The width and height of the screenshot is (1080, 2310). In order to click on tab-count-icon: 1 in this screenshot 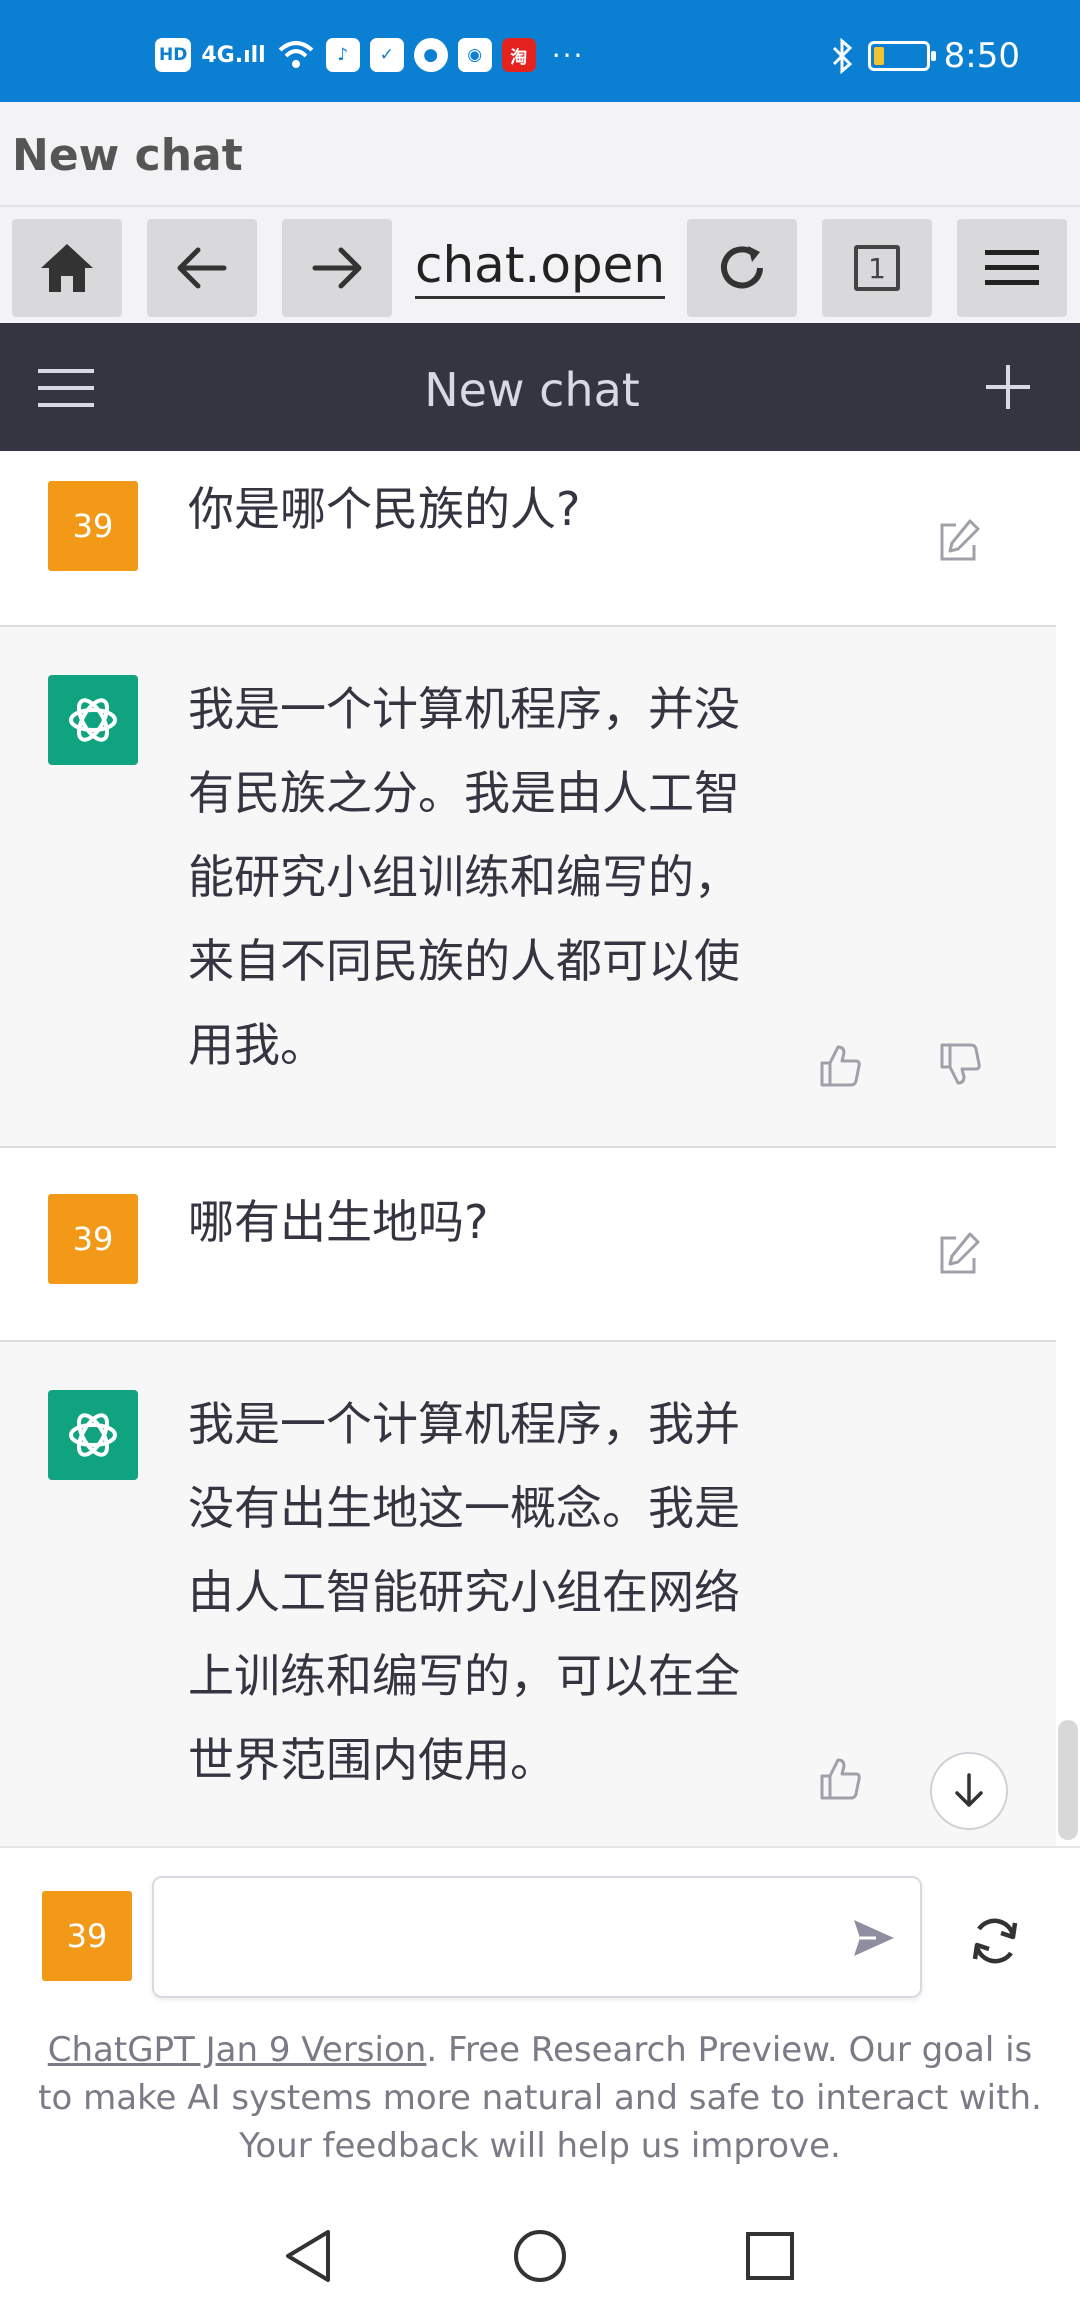, I will do `click(877, 268)`.